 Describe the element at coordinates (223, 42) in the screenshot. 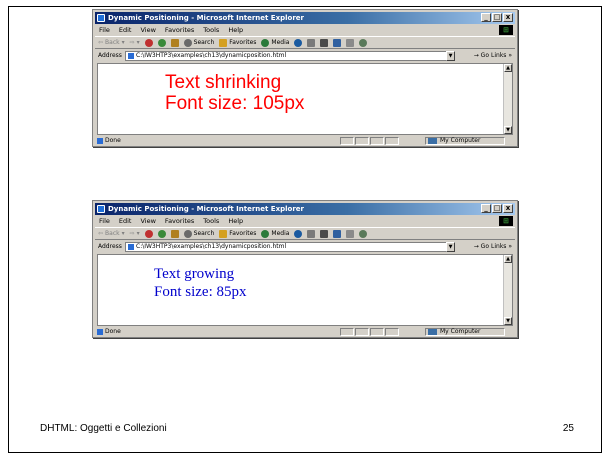

I see `favorites-icon` at that location.